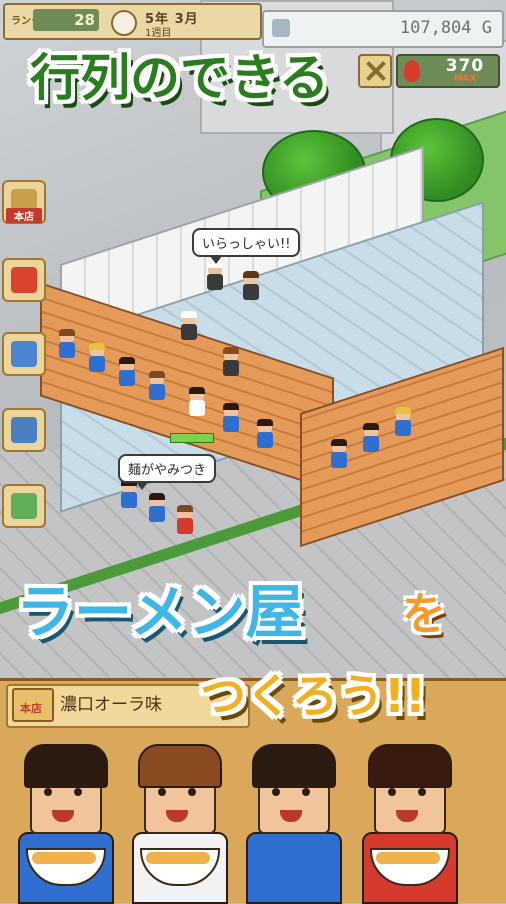  Describe the element at coordinates (64, 822) in the screenshot. I see `character-man-eating` at that location.